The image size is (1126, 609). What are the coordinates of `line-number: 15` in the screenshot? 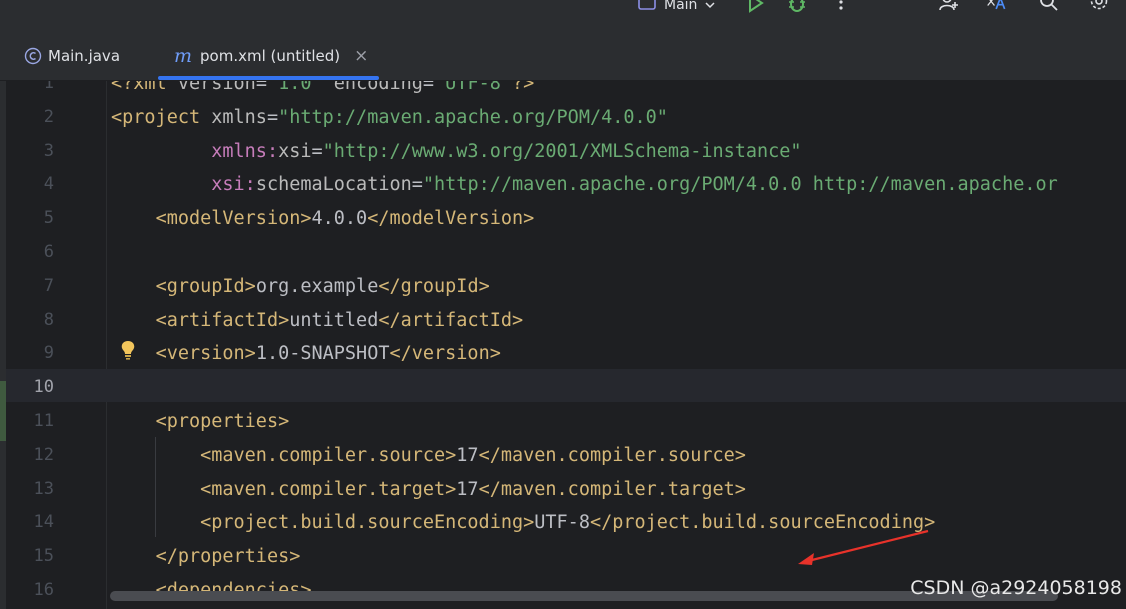 It's located at (43, 556).